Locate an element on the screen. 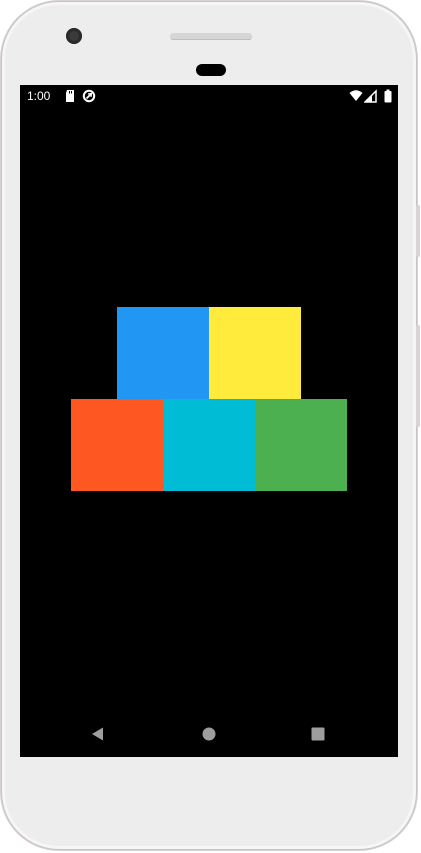 Image resolution: width=421 pixels, height=853 pixels. power-button is located at coordinates (418, 376).